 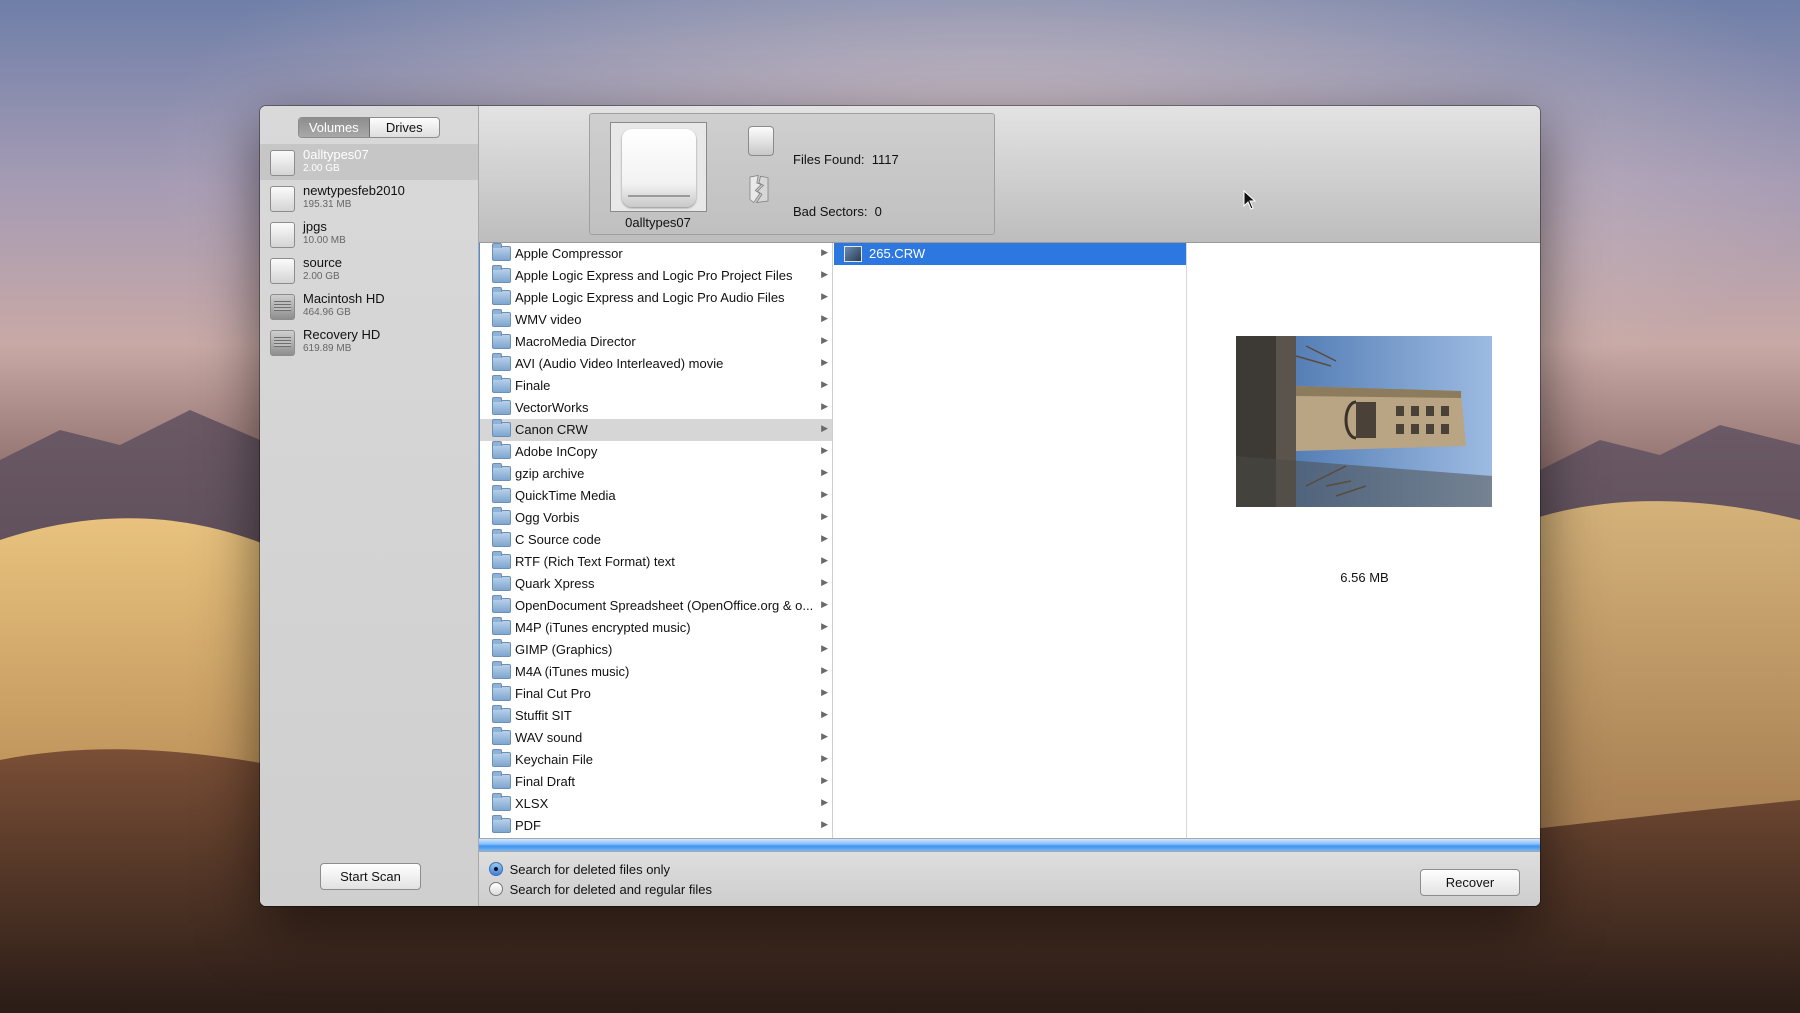 What do you see at coordinates (1010, 540) in the screenshot?
I see `file-column: 265.CRW` at bounding box center [1010, 540].